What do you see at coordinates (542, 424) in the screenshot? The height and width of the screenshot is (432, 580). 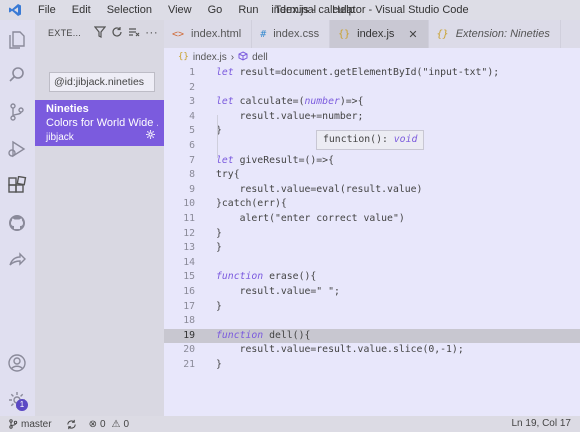 I see `cursor-position: Ln 19, Col 17` at bounding box center [542, 424].